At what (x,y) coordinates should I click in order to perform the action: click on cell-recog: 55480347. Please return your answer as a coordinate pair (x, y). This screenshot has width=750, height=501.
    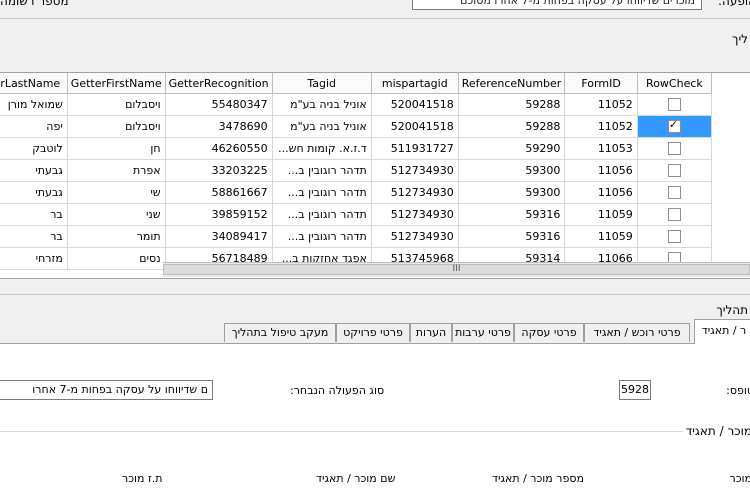
    Looking at the image, I should click on (218, 105).